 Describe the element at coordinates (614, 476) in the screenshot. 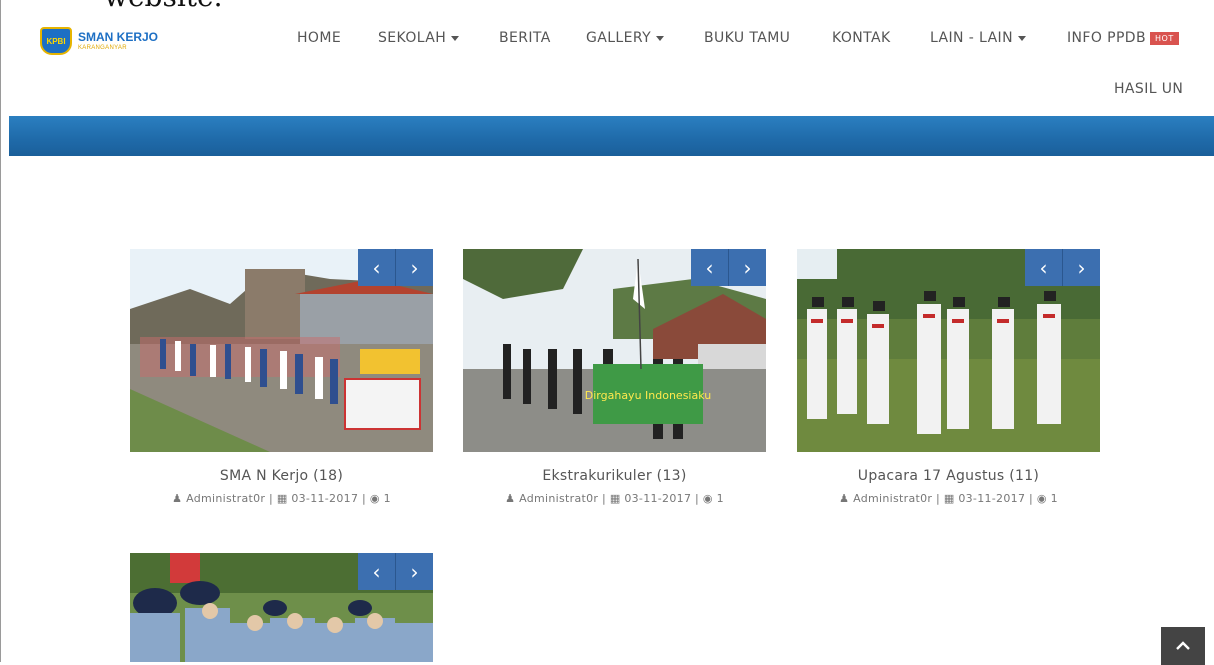

I see `card-title: Ekstrakurikuler (13)` at that location.